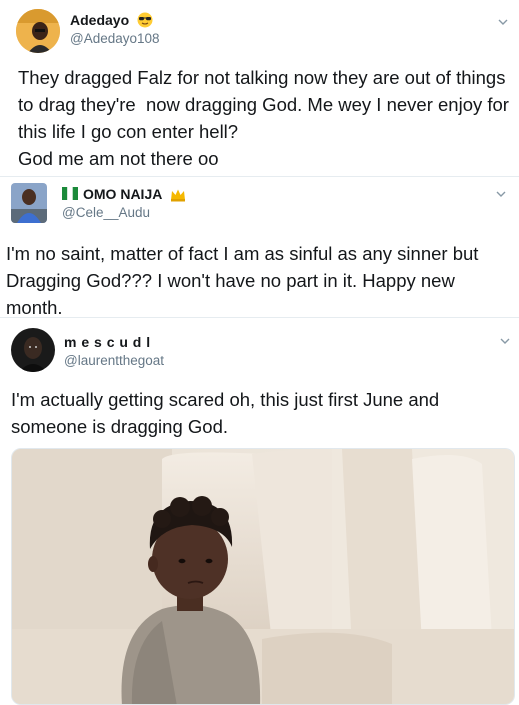  What do you see at coordinates (114, 360) in the screenshot?
I see `author-handle: @laurentthegoat` at bounding box center [114, 360].